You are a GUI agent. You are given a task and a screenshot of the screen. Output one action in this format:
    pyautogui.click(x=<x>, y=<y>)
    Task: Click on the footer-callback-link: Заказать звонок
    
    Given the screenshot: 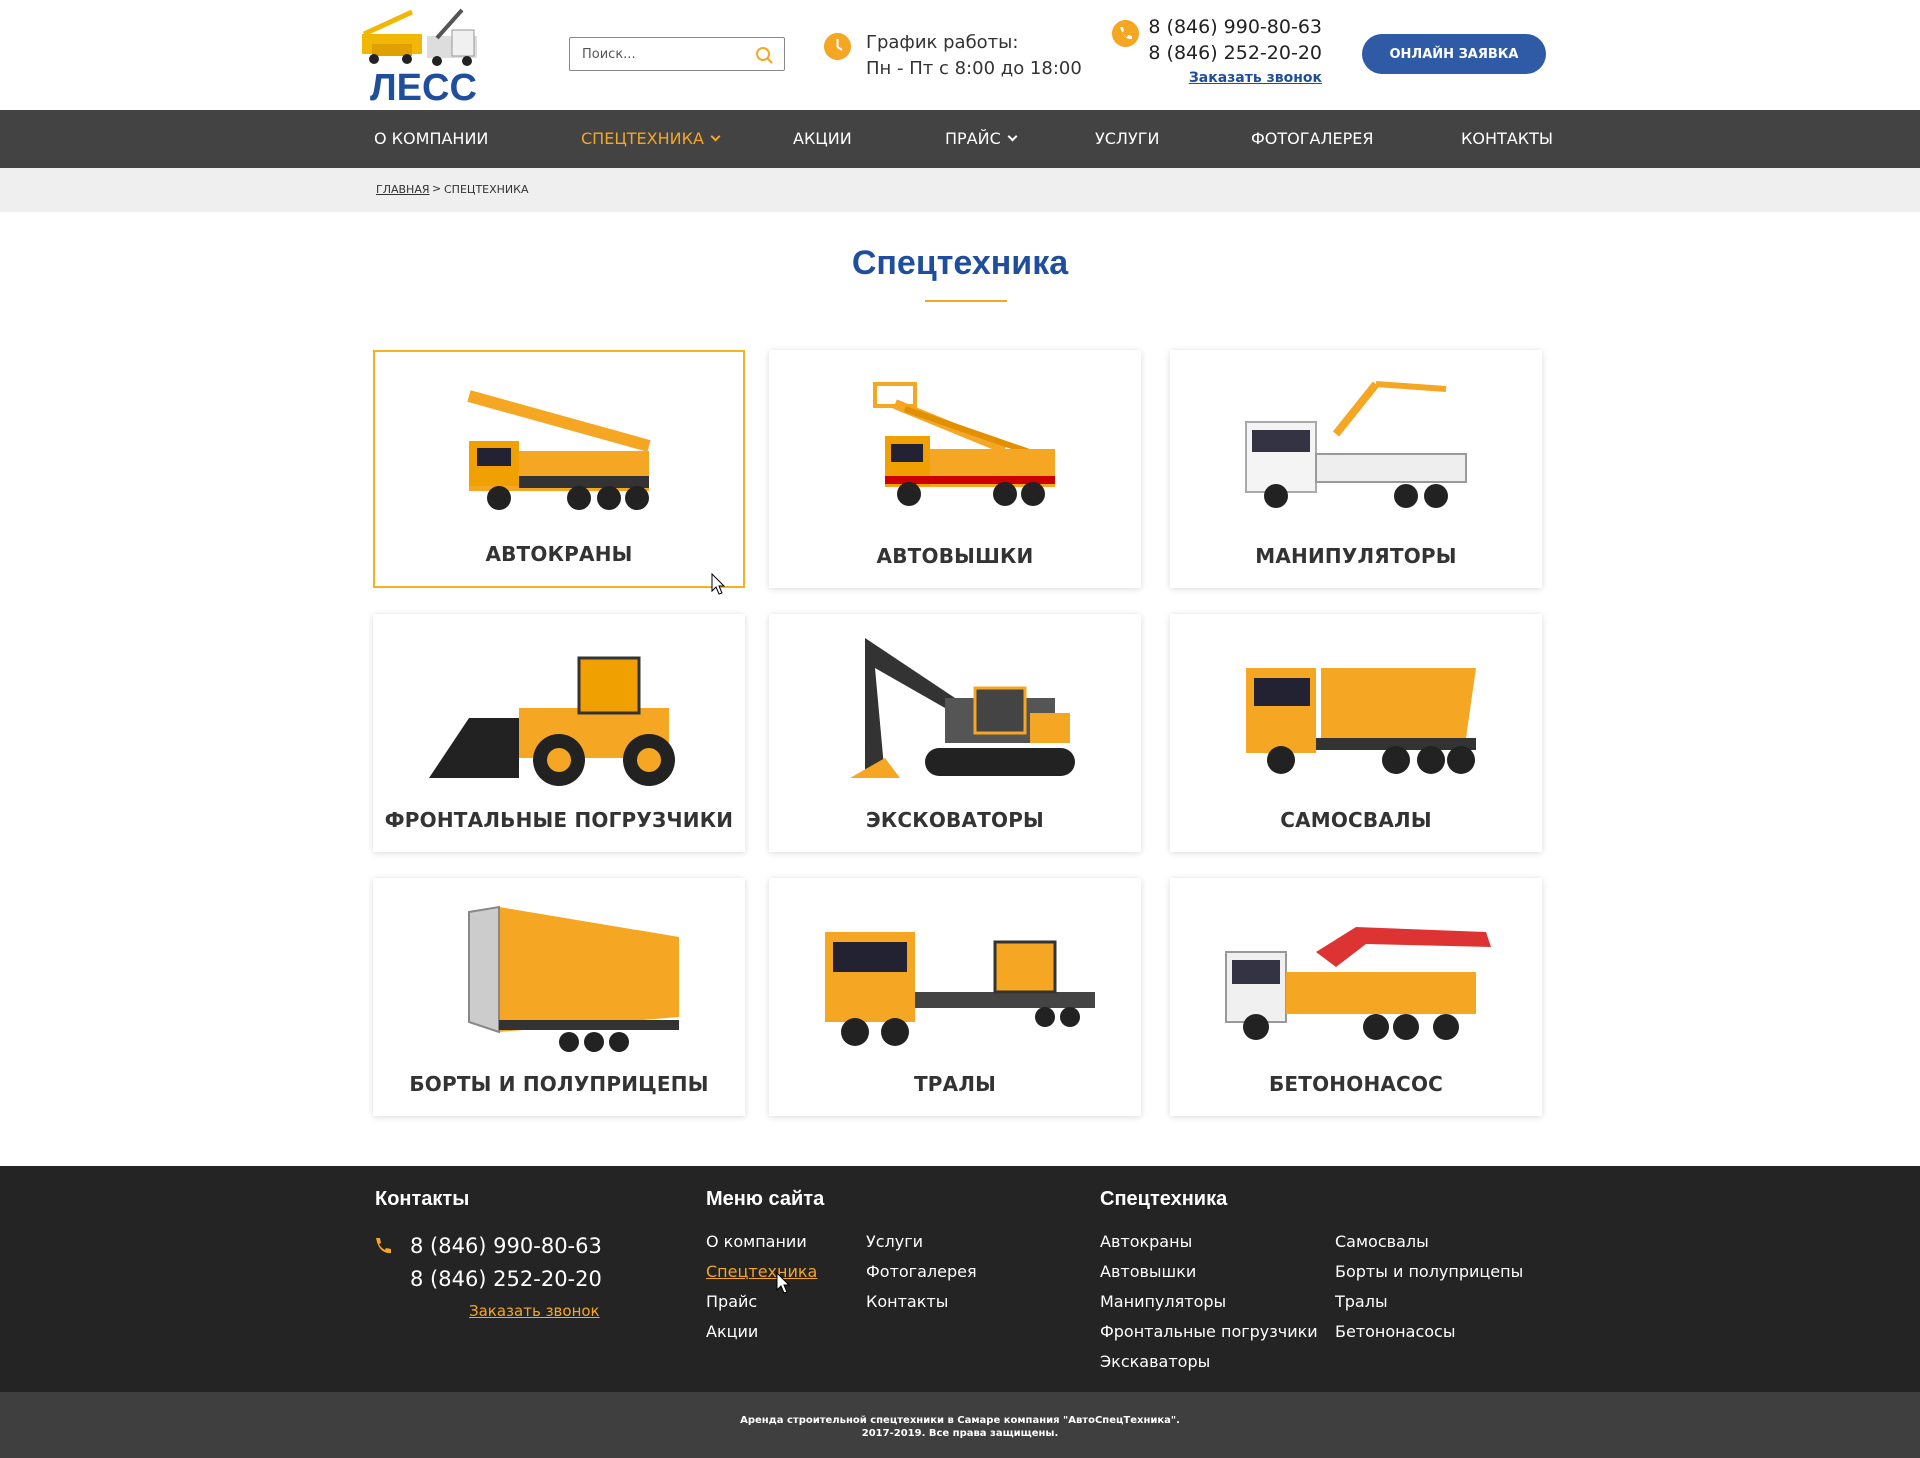 What is the action you would take?
    pyautogui.click(x=534, y=1311)
    